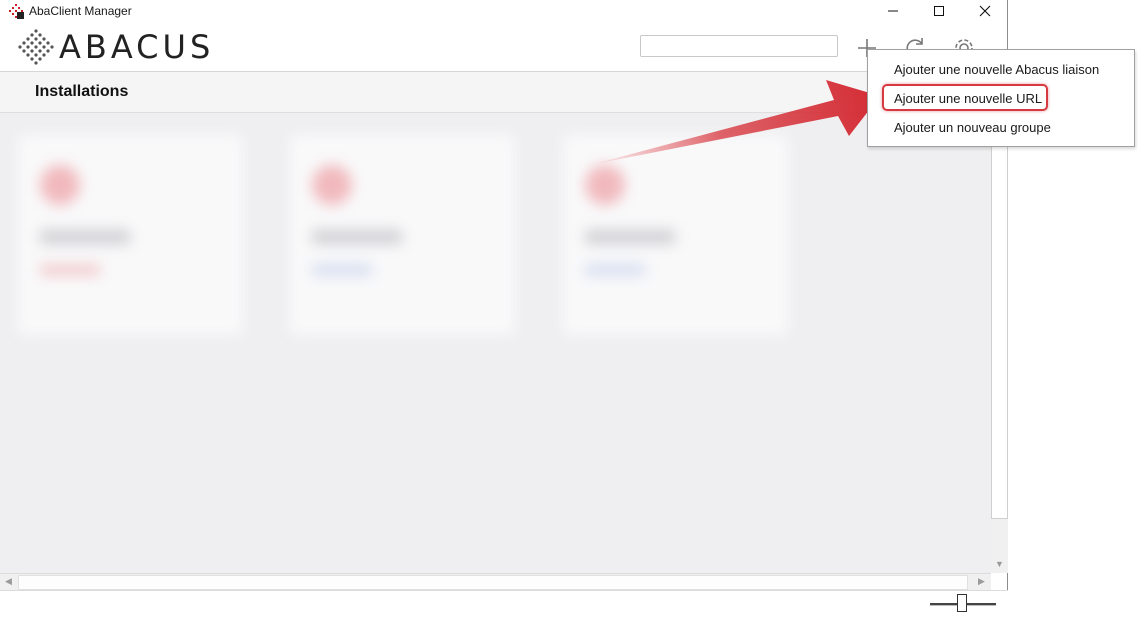 The height and width of the screenshot is (620, 1138). I want to click on logo-text: ABACUS, so click(137, 47).